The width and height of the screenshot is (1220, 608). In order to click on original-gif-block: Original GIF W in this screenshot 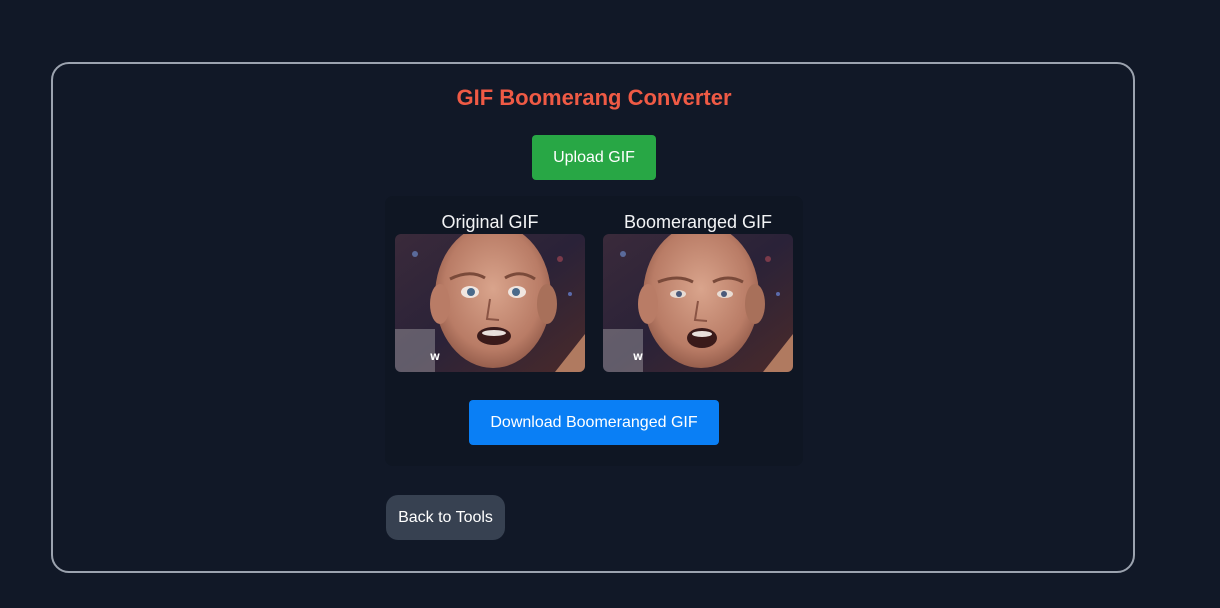, I will do `click(490, 291)`.